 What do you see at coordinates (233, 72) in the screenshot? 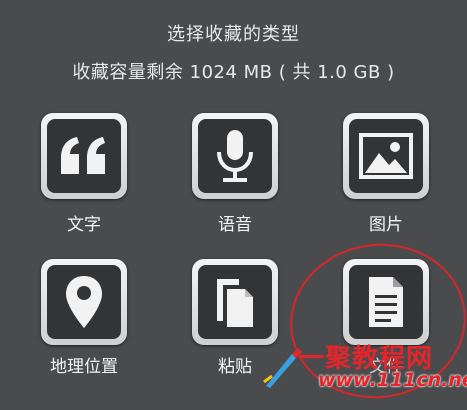
I see `storage-info: 收藏容量剩余 1024 MB ( 共 1.0 GB )` at bounding box center [233, 72].